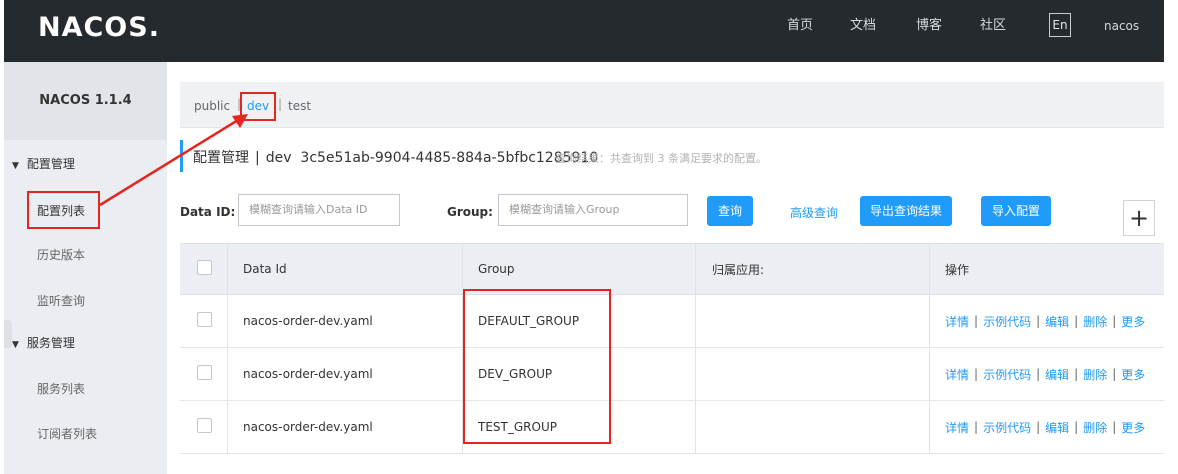 This screenshot has height=474, width=1178. What do you see at coordinates (63, 210) in the screenshot?
I see `annotation-box-config-list` at bounding box center [63, 210].